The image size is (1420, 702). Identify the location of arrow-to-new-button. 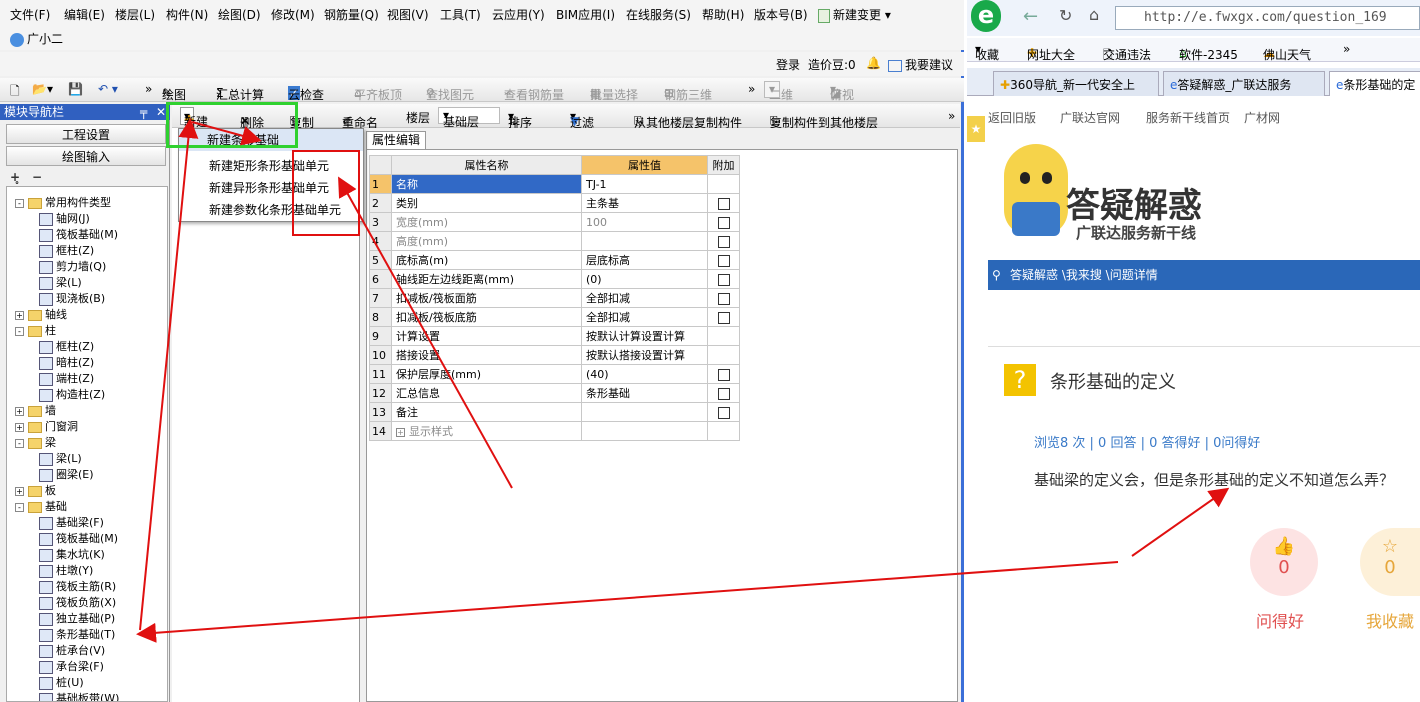
(169, 374).